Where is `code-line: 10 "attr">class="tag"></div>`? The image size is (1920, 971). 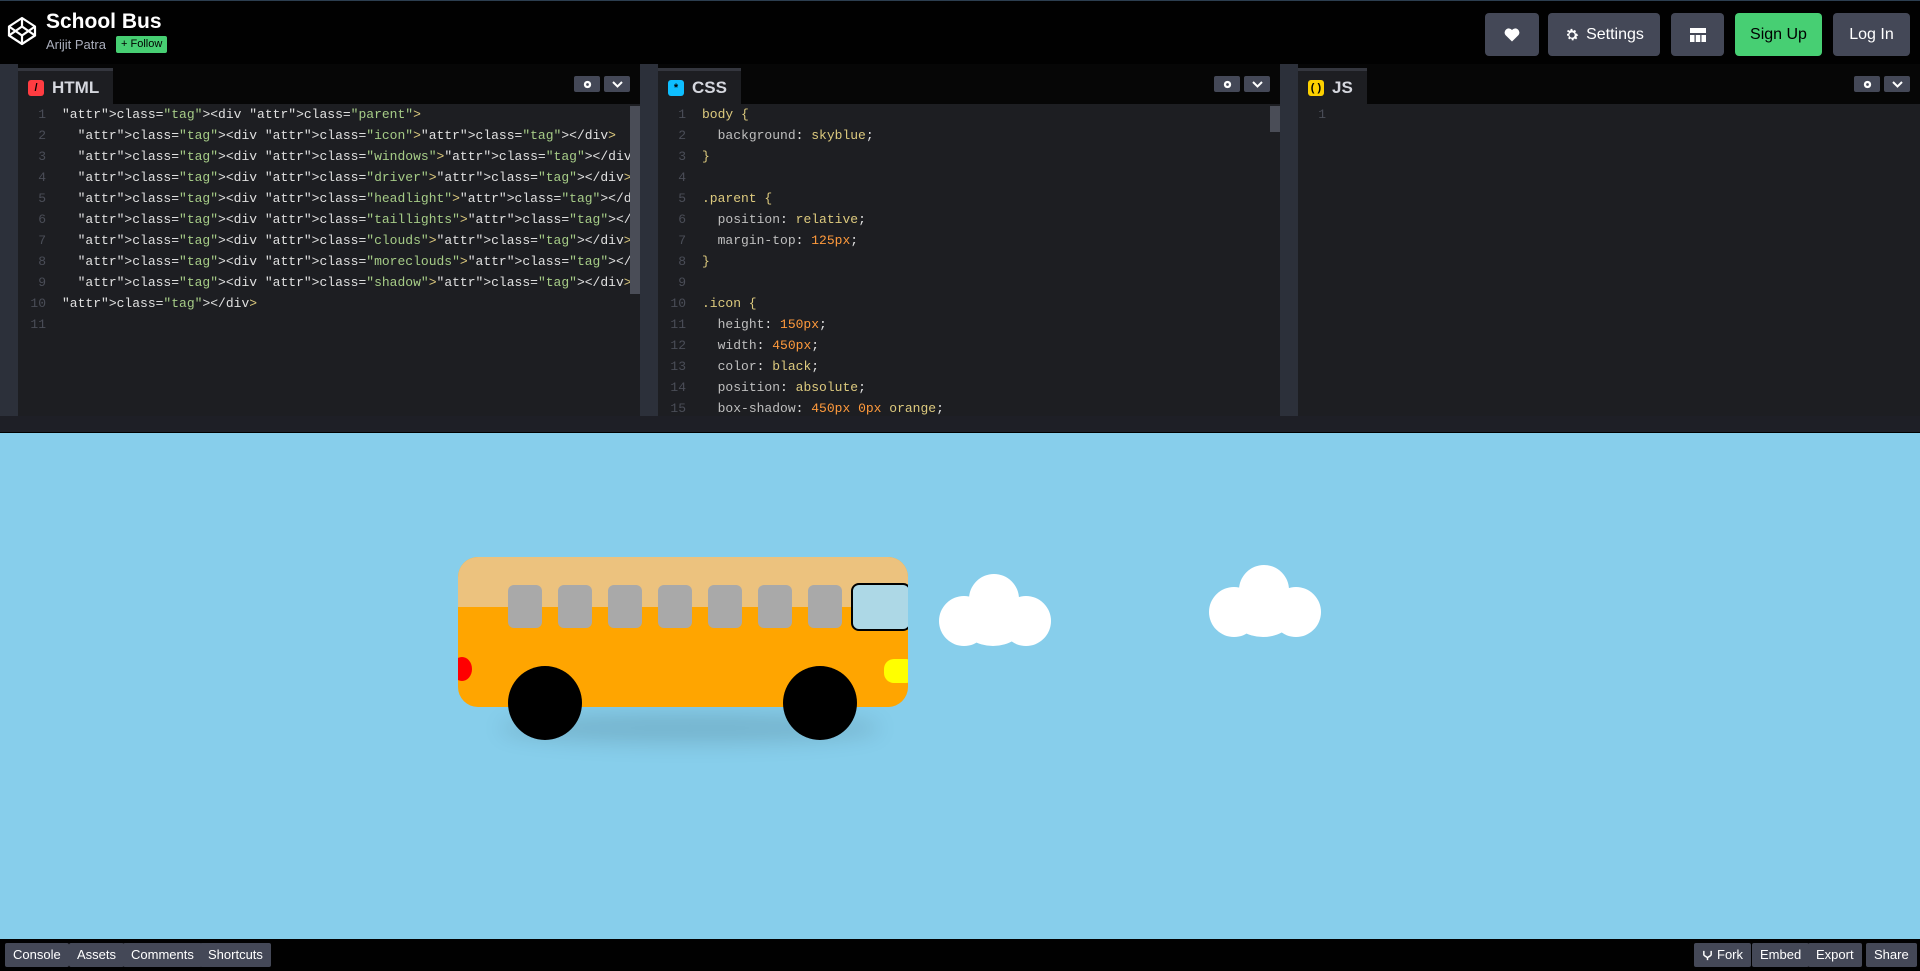 code-line: 10 "attr">class="tag"></div> is located at coordinates (329, 303).